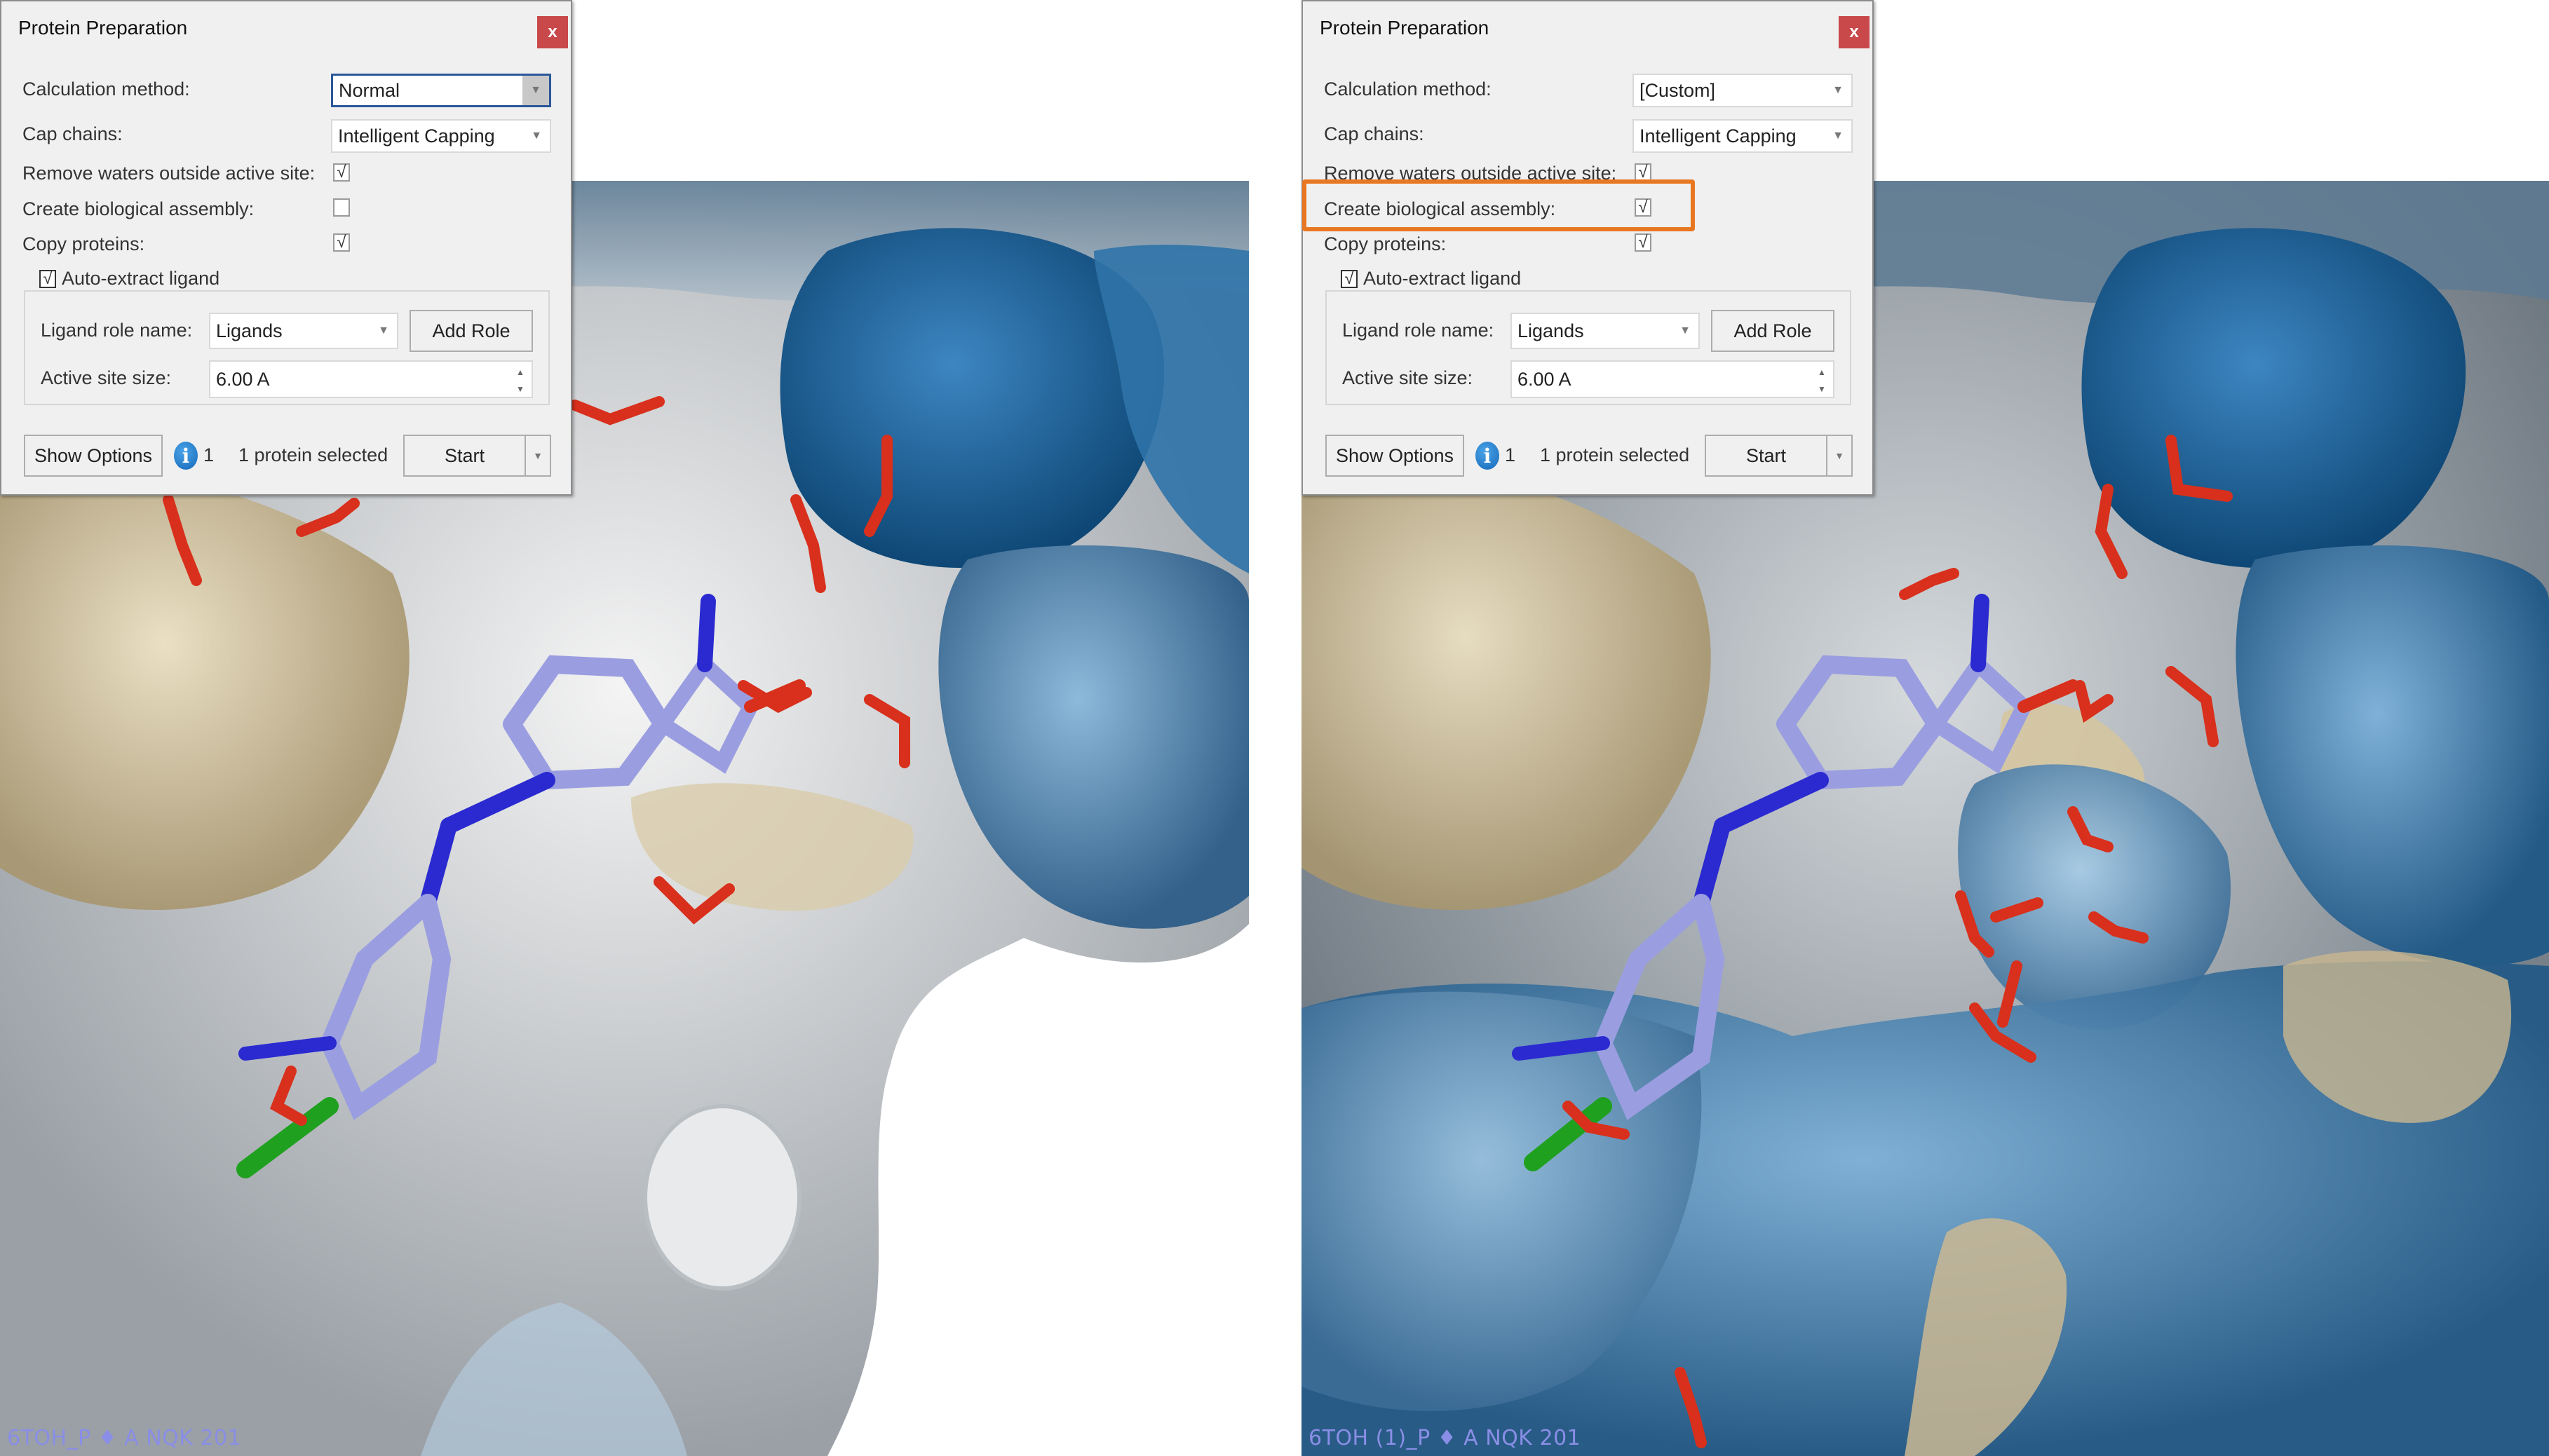  Describe the element at coordinates (138, 208) in the screenshot. I see `create-bio-assembly-label: Create biological assembly:` at that location.